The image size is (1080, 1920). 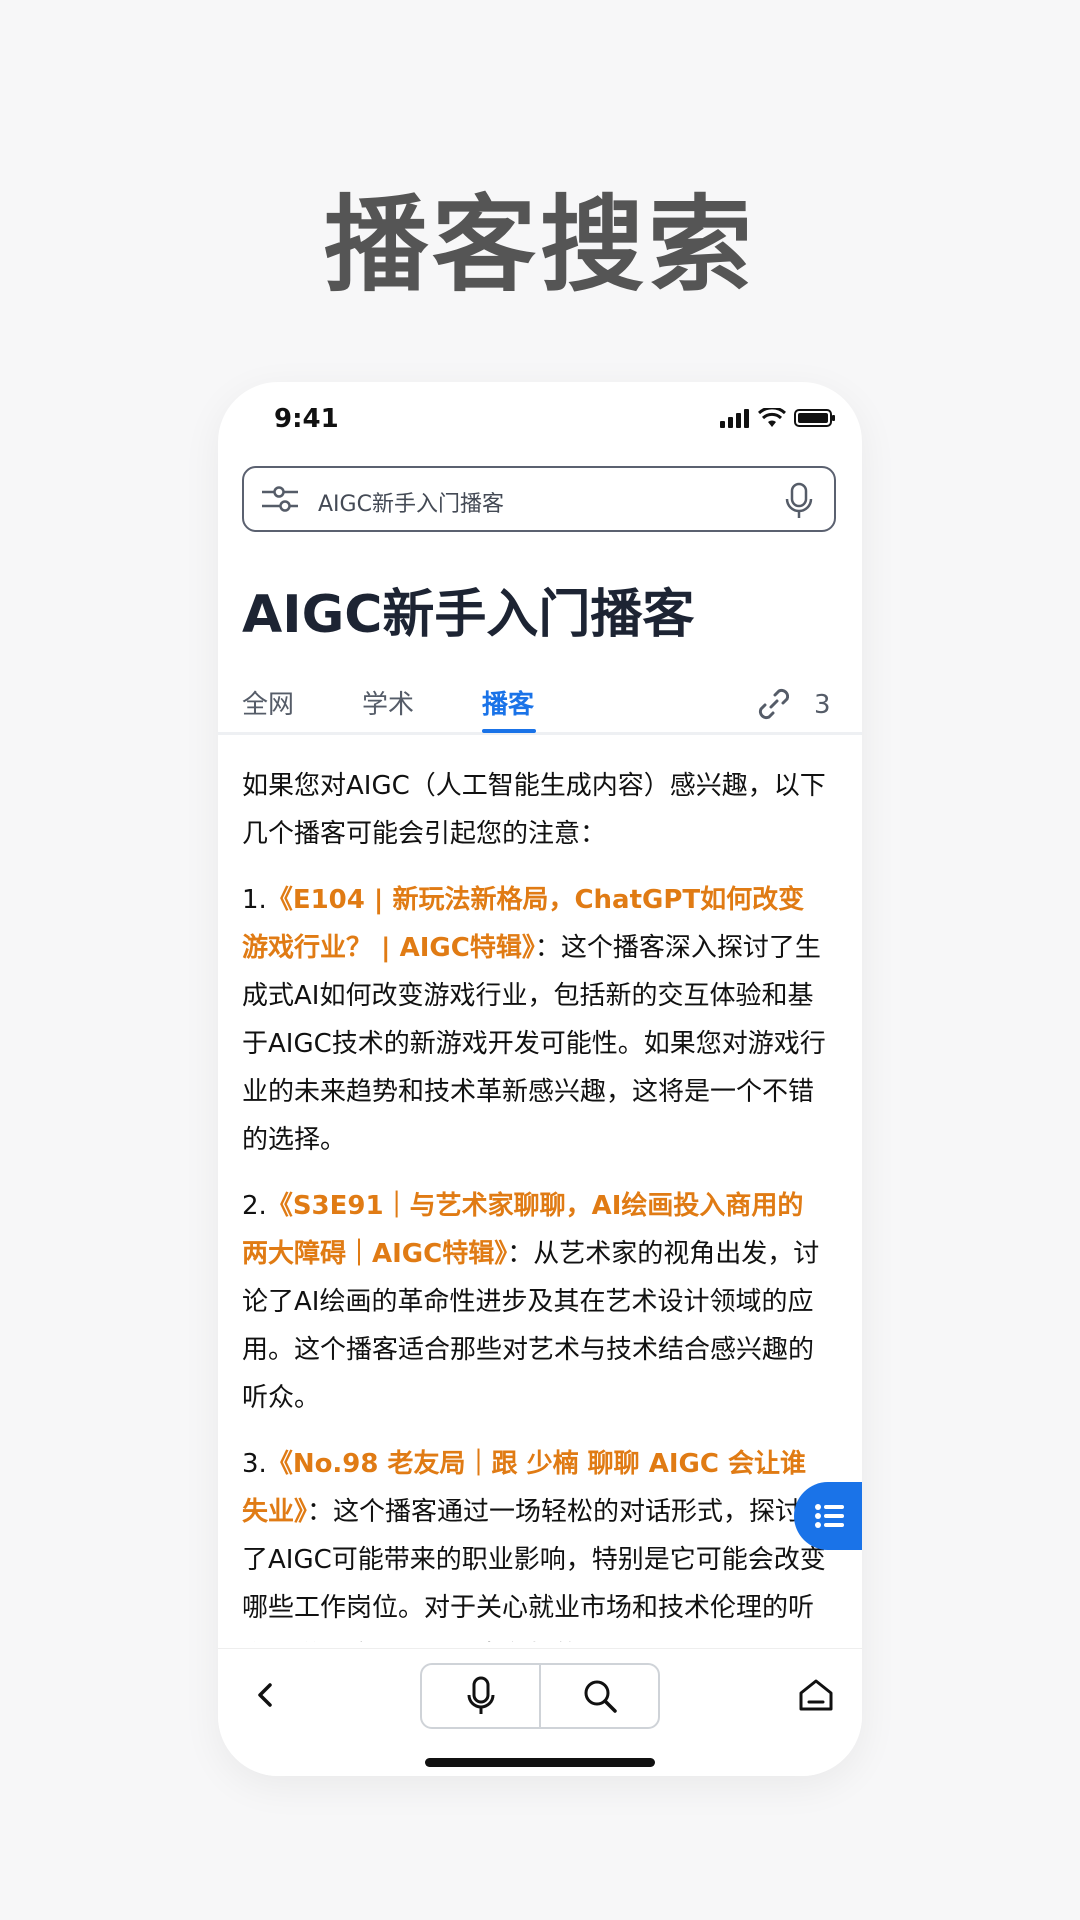 What do you see at coordinates (822, 705) in the screenshot?
I see `link-count: 3` at bounding box center [822, 705].